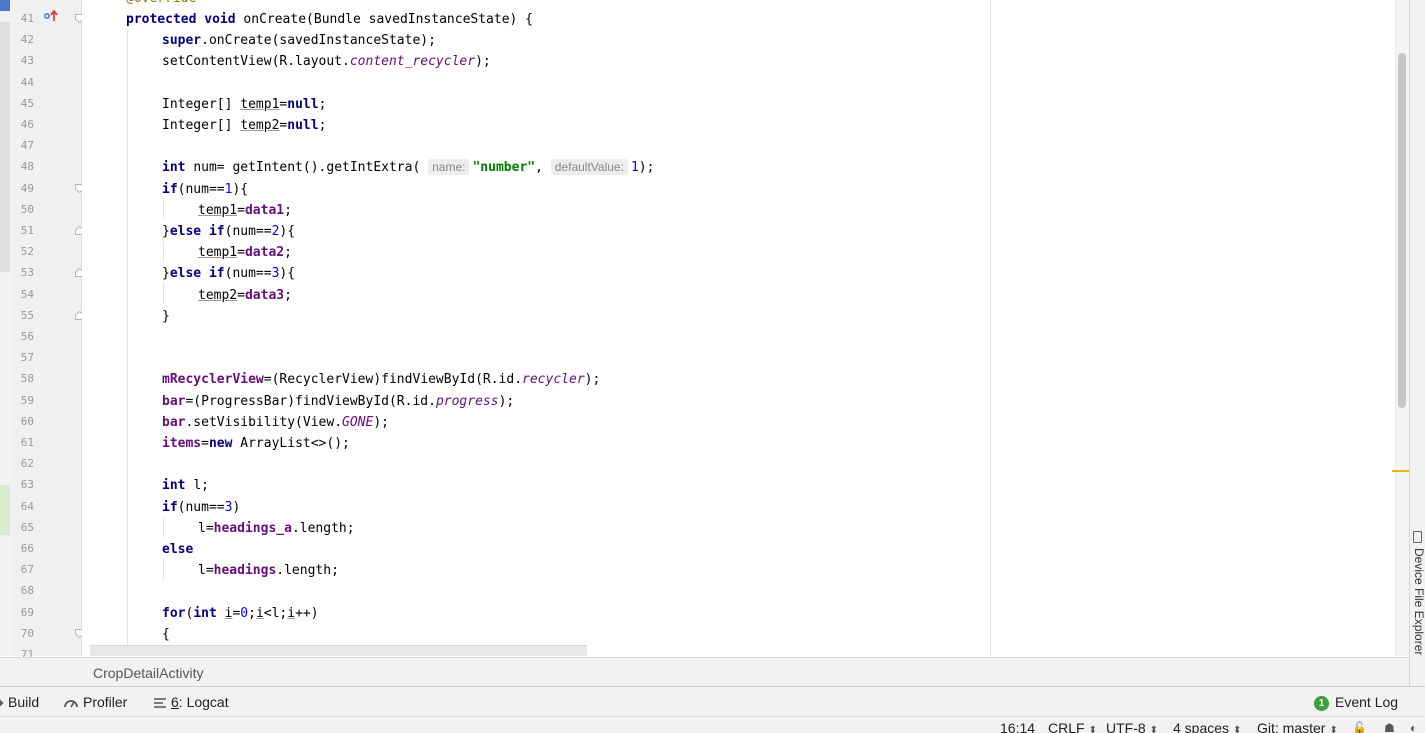 This screenshot has height=733, width=1425. What do you see at coordinates (203, 702) in the screenshot?
I see `logcat-label: : Logcat` at bounding box center [203, 702].